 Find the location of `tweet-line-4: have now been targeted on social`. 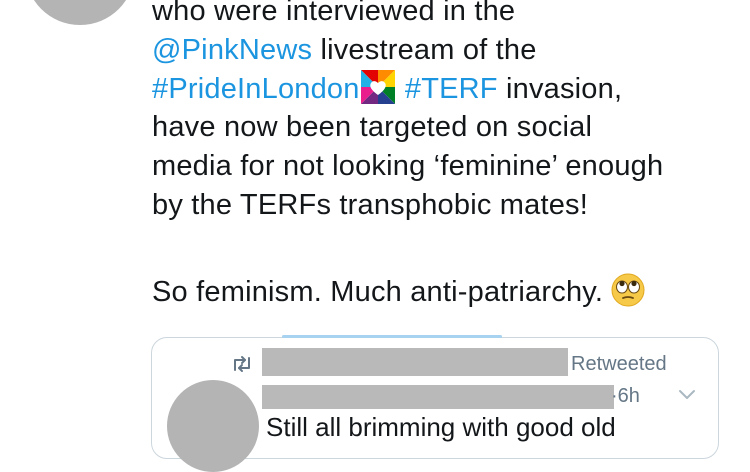

tweet-line-4: have now been targeted on social is located at coordinates (372, 127).